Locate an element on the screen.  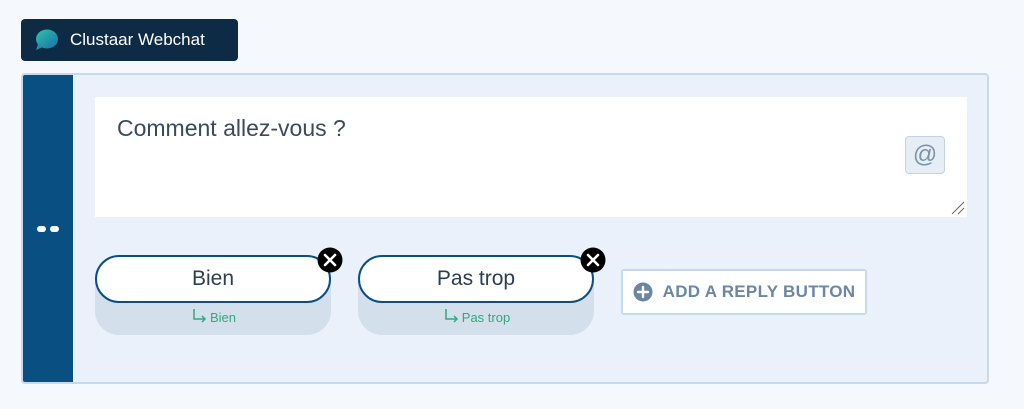
add-reply-label: ADD A REPLY BUTTON is located at coordinates (759, 291).